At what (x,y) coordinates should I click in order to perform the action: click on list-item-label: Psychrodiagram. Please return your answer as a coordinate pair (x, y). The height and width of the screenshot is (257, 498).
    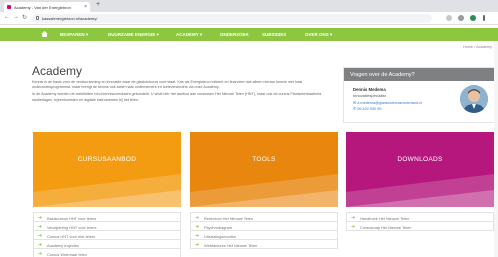
    Looking at the image, I should click on (218, 227).